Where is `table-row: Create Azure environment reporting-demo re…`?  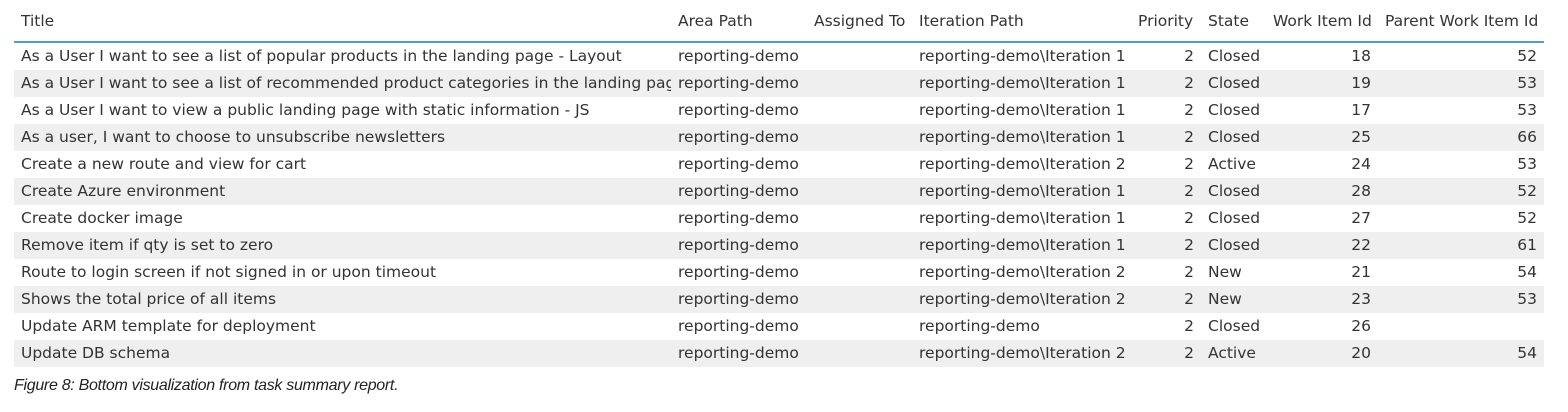 table-row: Create Azure environment reporting-demo re… is located at coordinates (779, 191).